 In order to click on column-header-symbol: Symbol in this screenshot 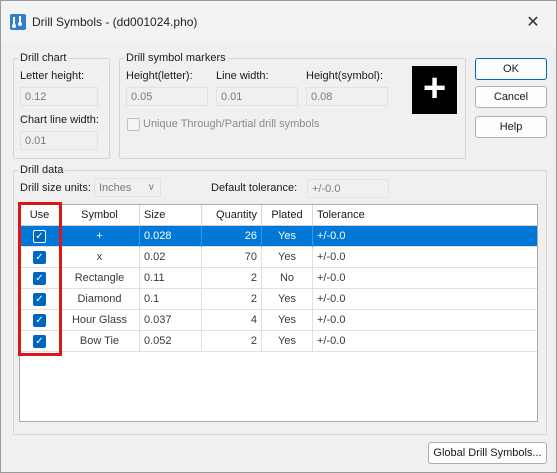, I will do `click(100, 215)`.